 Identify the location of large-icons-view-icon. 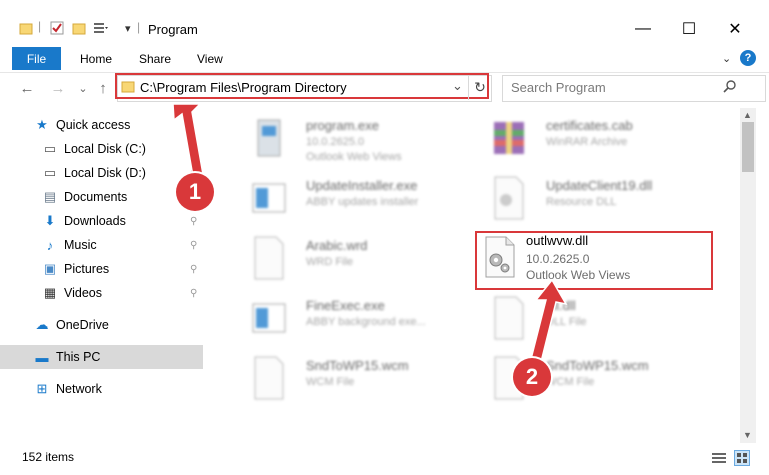
(742, 458).